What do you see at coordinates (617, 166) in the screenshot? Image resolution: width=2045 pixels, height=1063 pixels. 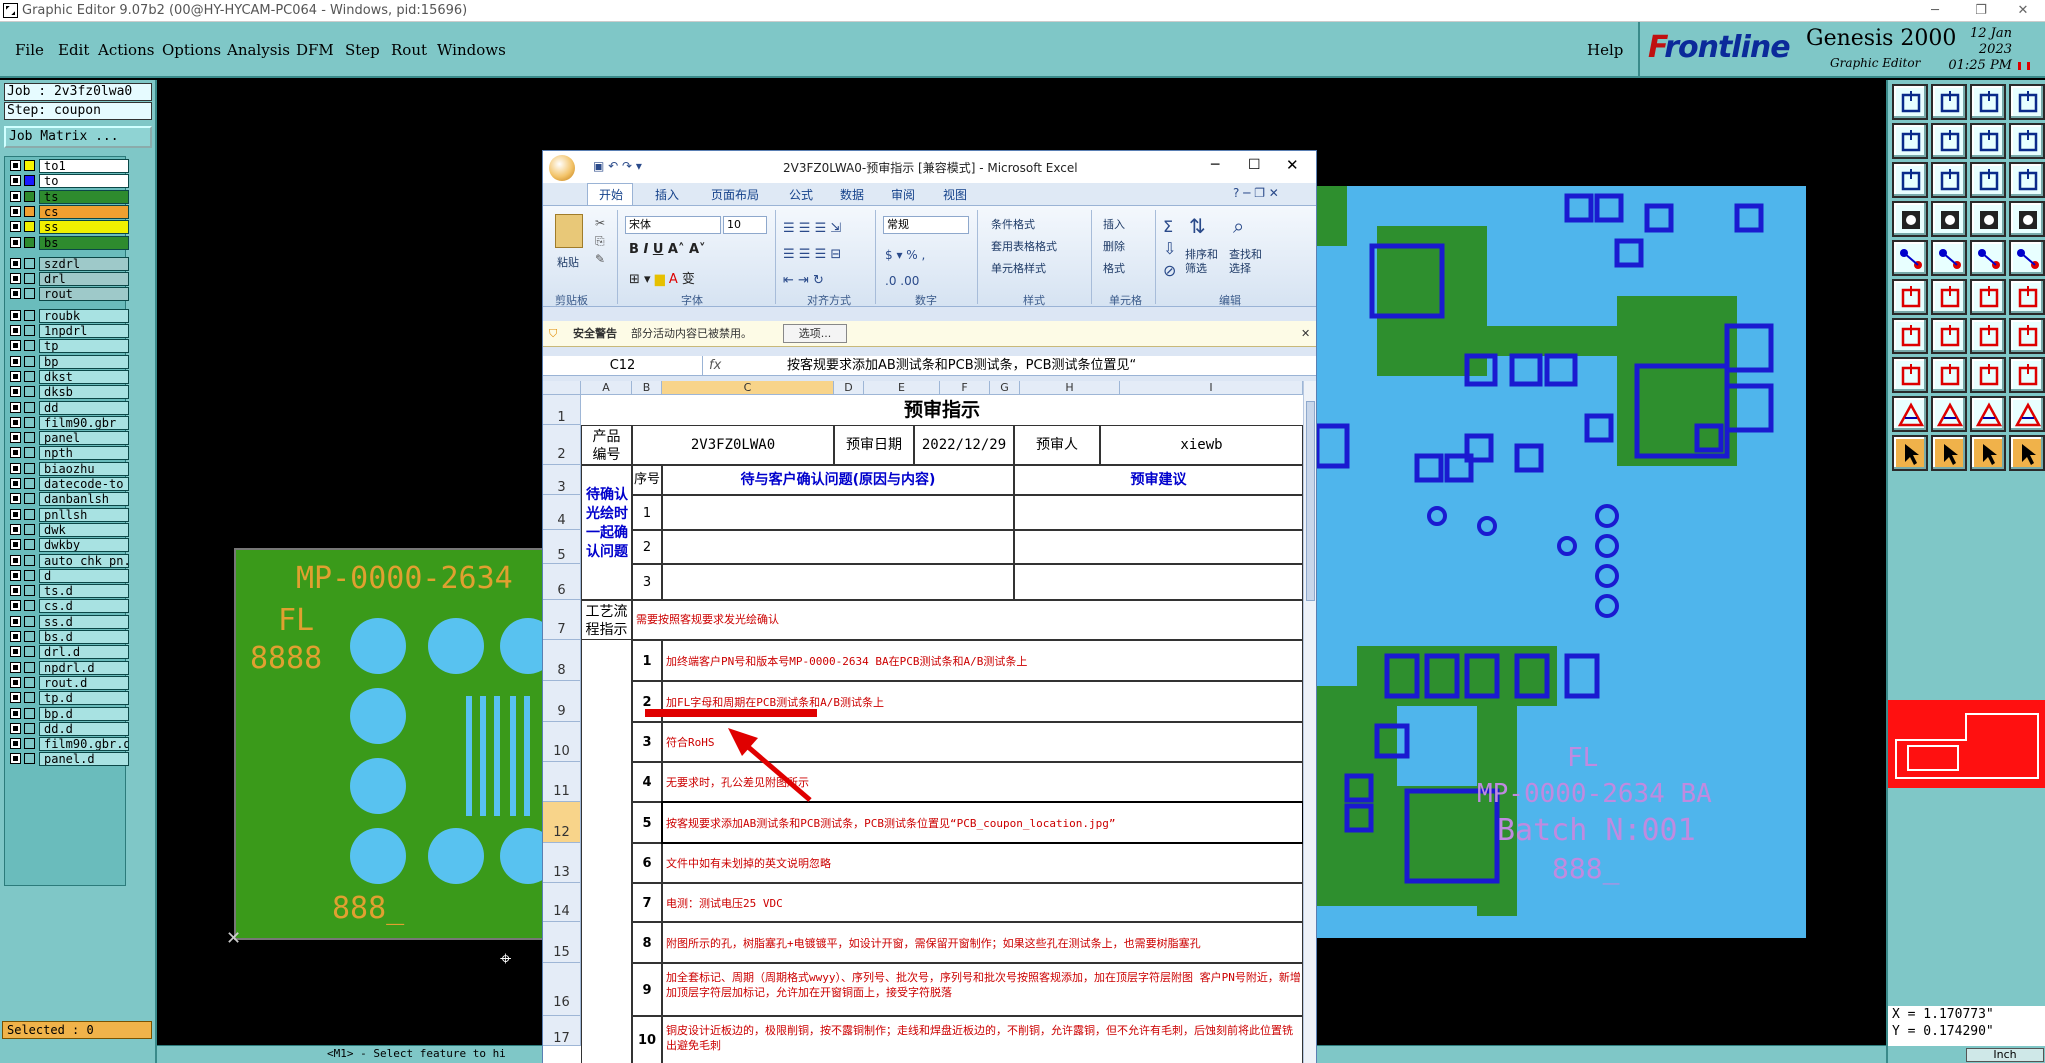 I see `quick-access-icons: ▣ ↶ ↷ ▾` at bounding box center [617, 166].